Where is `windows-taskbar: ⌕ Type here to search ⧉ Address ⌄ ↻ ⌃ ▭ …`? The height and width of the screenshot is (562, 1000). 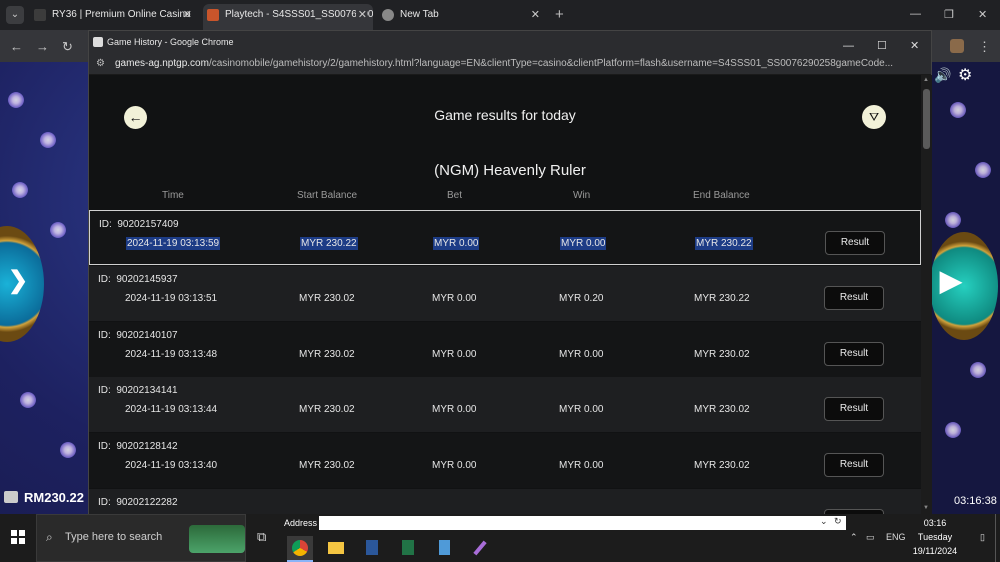 windows-taskbar: ⌕ Type here to search ⧉ Address ⌄ ↻ ⌃ ▭ … is located at coordinates (500, 538).